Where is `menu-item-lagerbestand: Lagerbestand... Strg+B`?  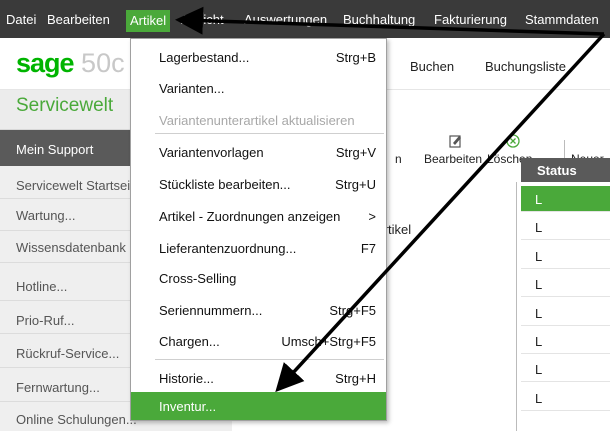
menu-item-lagerbestand: Lagerbestand... Strg+B is located at coordinates (258, 57).